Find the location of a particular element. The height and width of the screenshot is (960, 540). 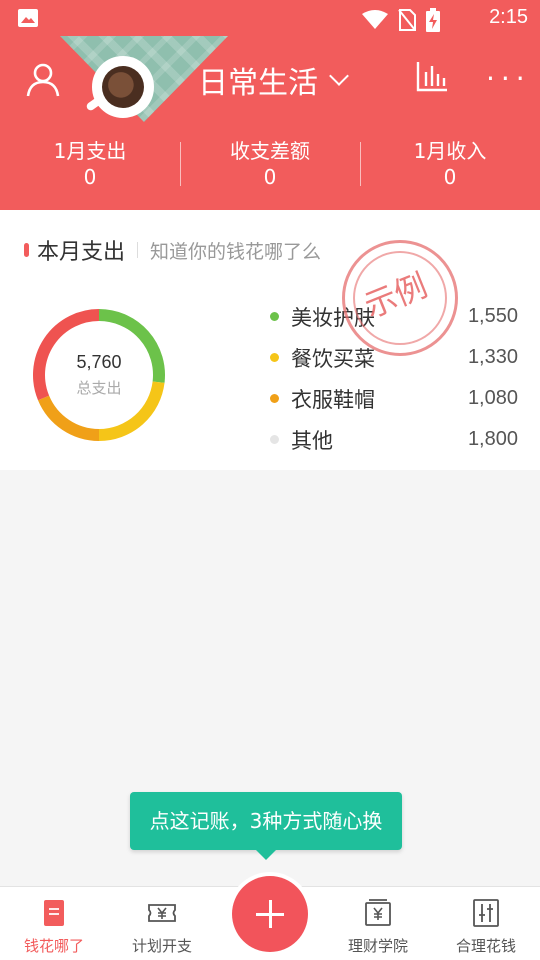

tab-where-money-went: 钱花哪了 is located at coordinates (54, 923).